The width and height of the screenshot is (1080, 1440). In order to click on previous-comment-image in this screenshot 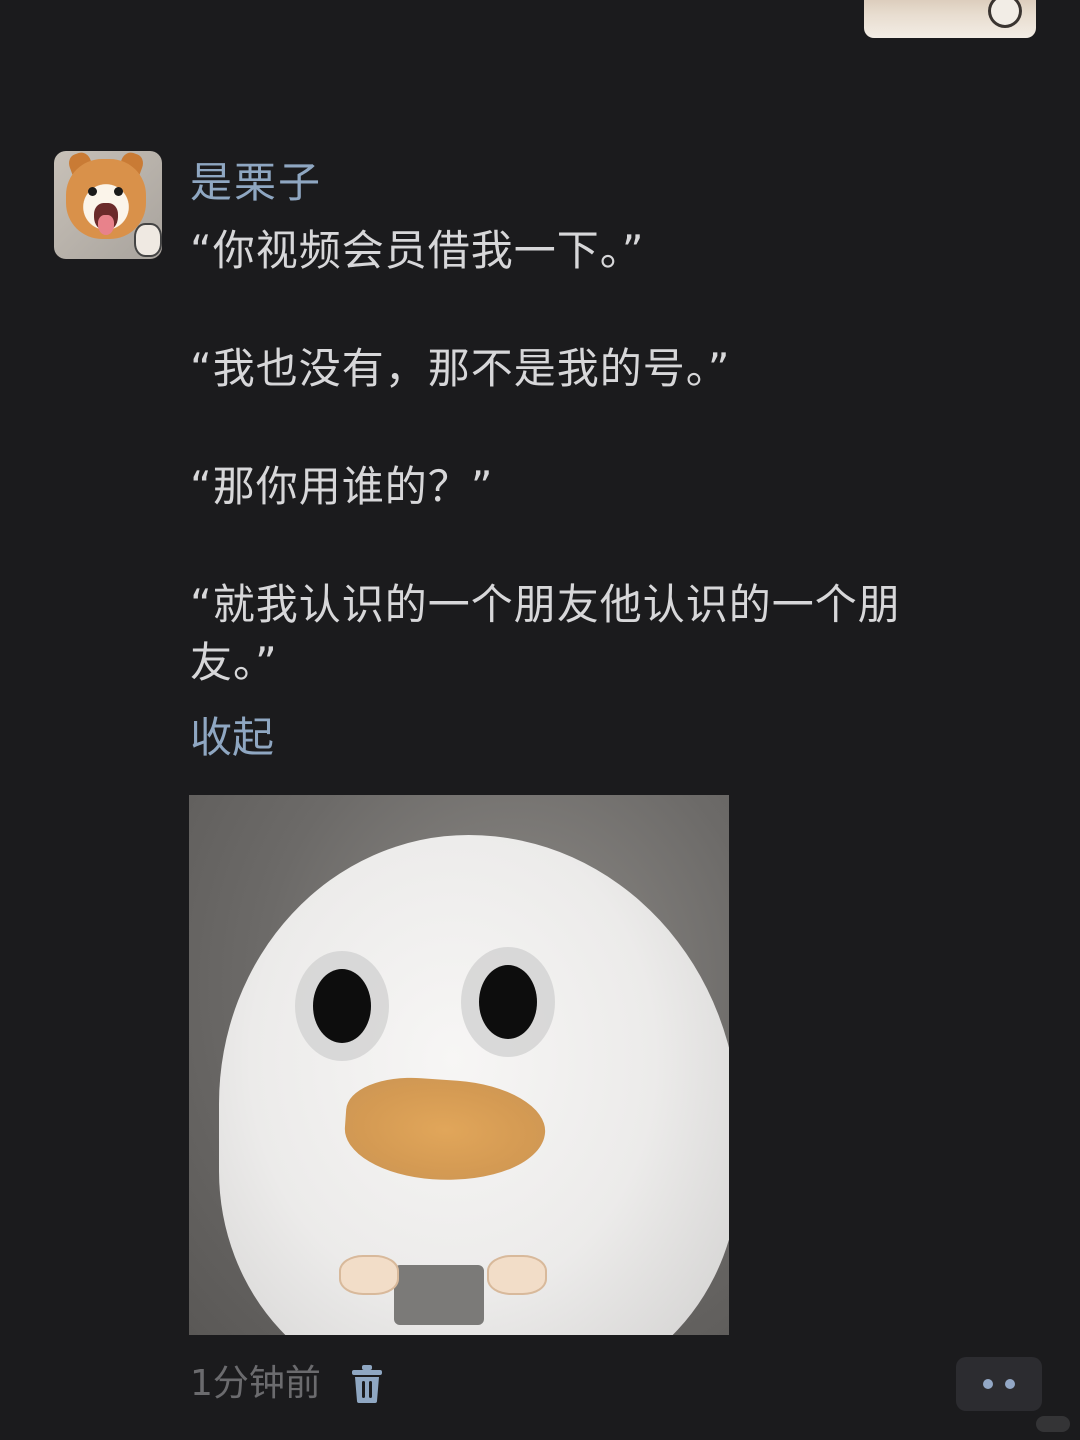, I will do `click(950, 19)`.